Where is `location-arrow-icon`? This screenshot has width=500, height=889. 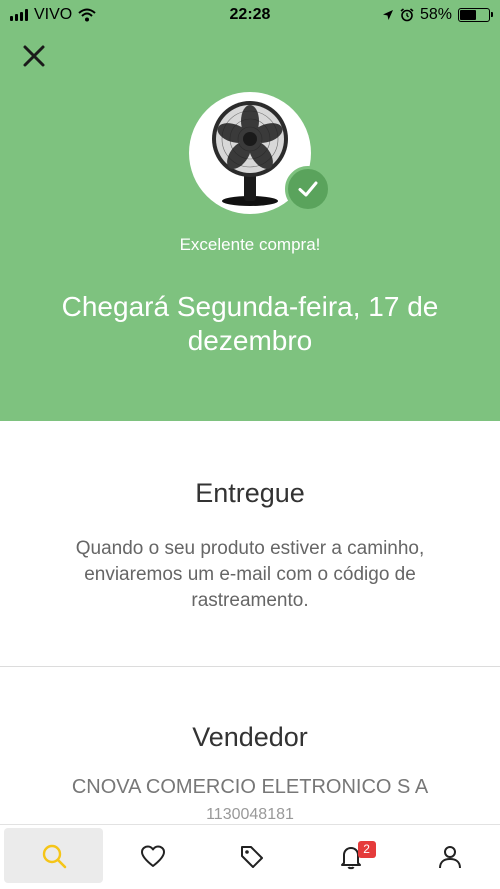
location-arrow-icon is located at coordinates (387, 15).